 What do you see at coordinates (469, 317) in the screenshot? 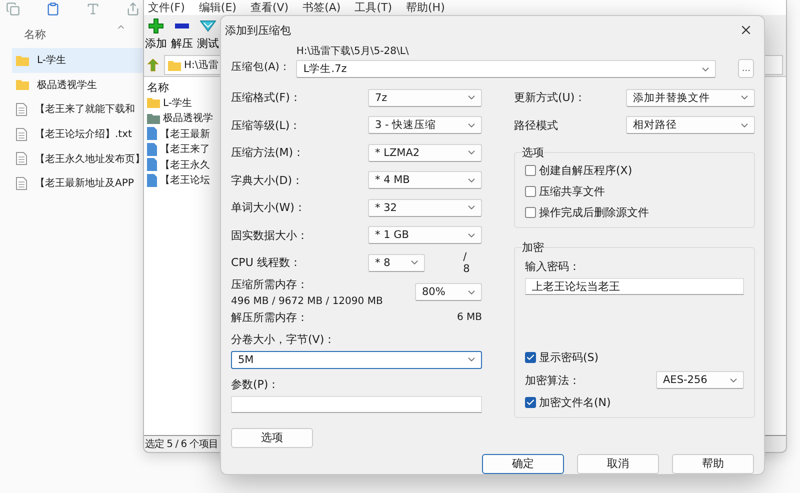
I see `memory-value: 6 MB` at bounding box center [469, 317].